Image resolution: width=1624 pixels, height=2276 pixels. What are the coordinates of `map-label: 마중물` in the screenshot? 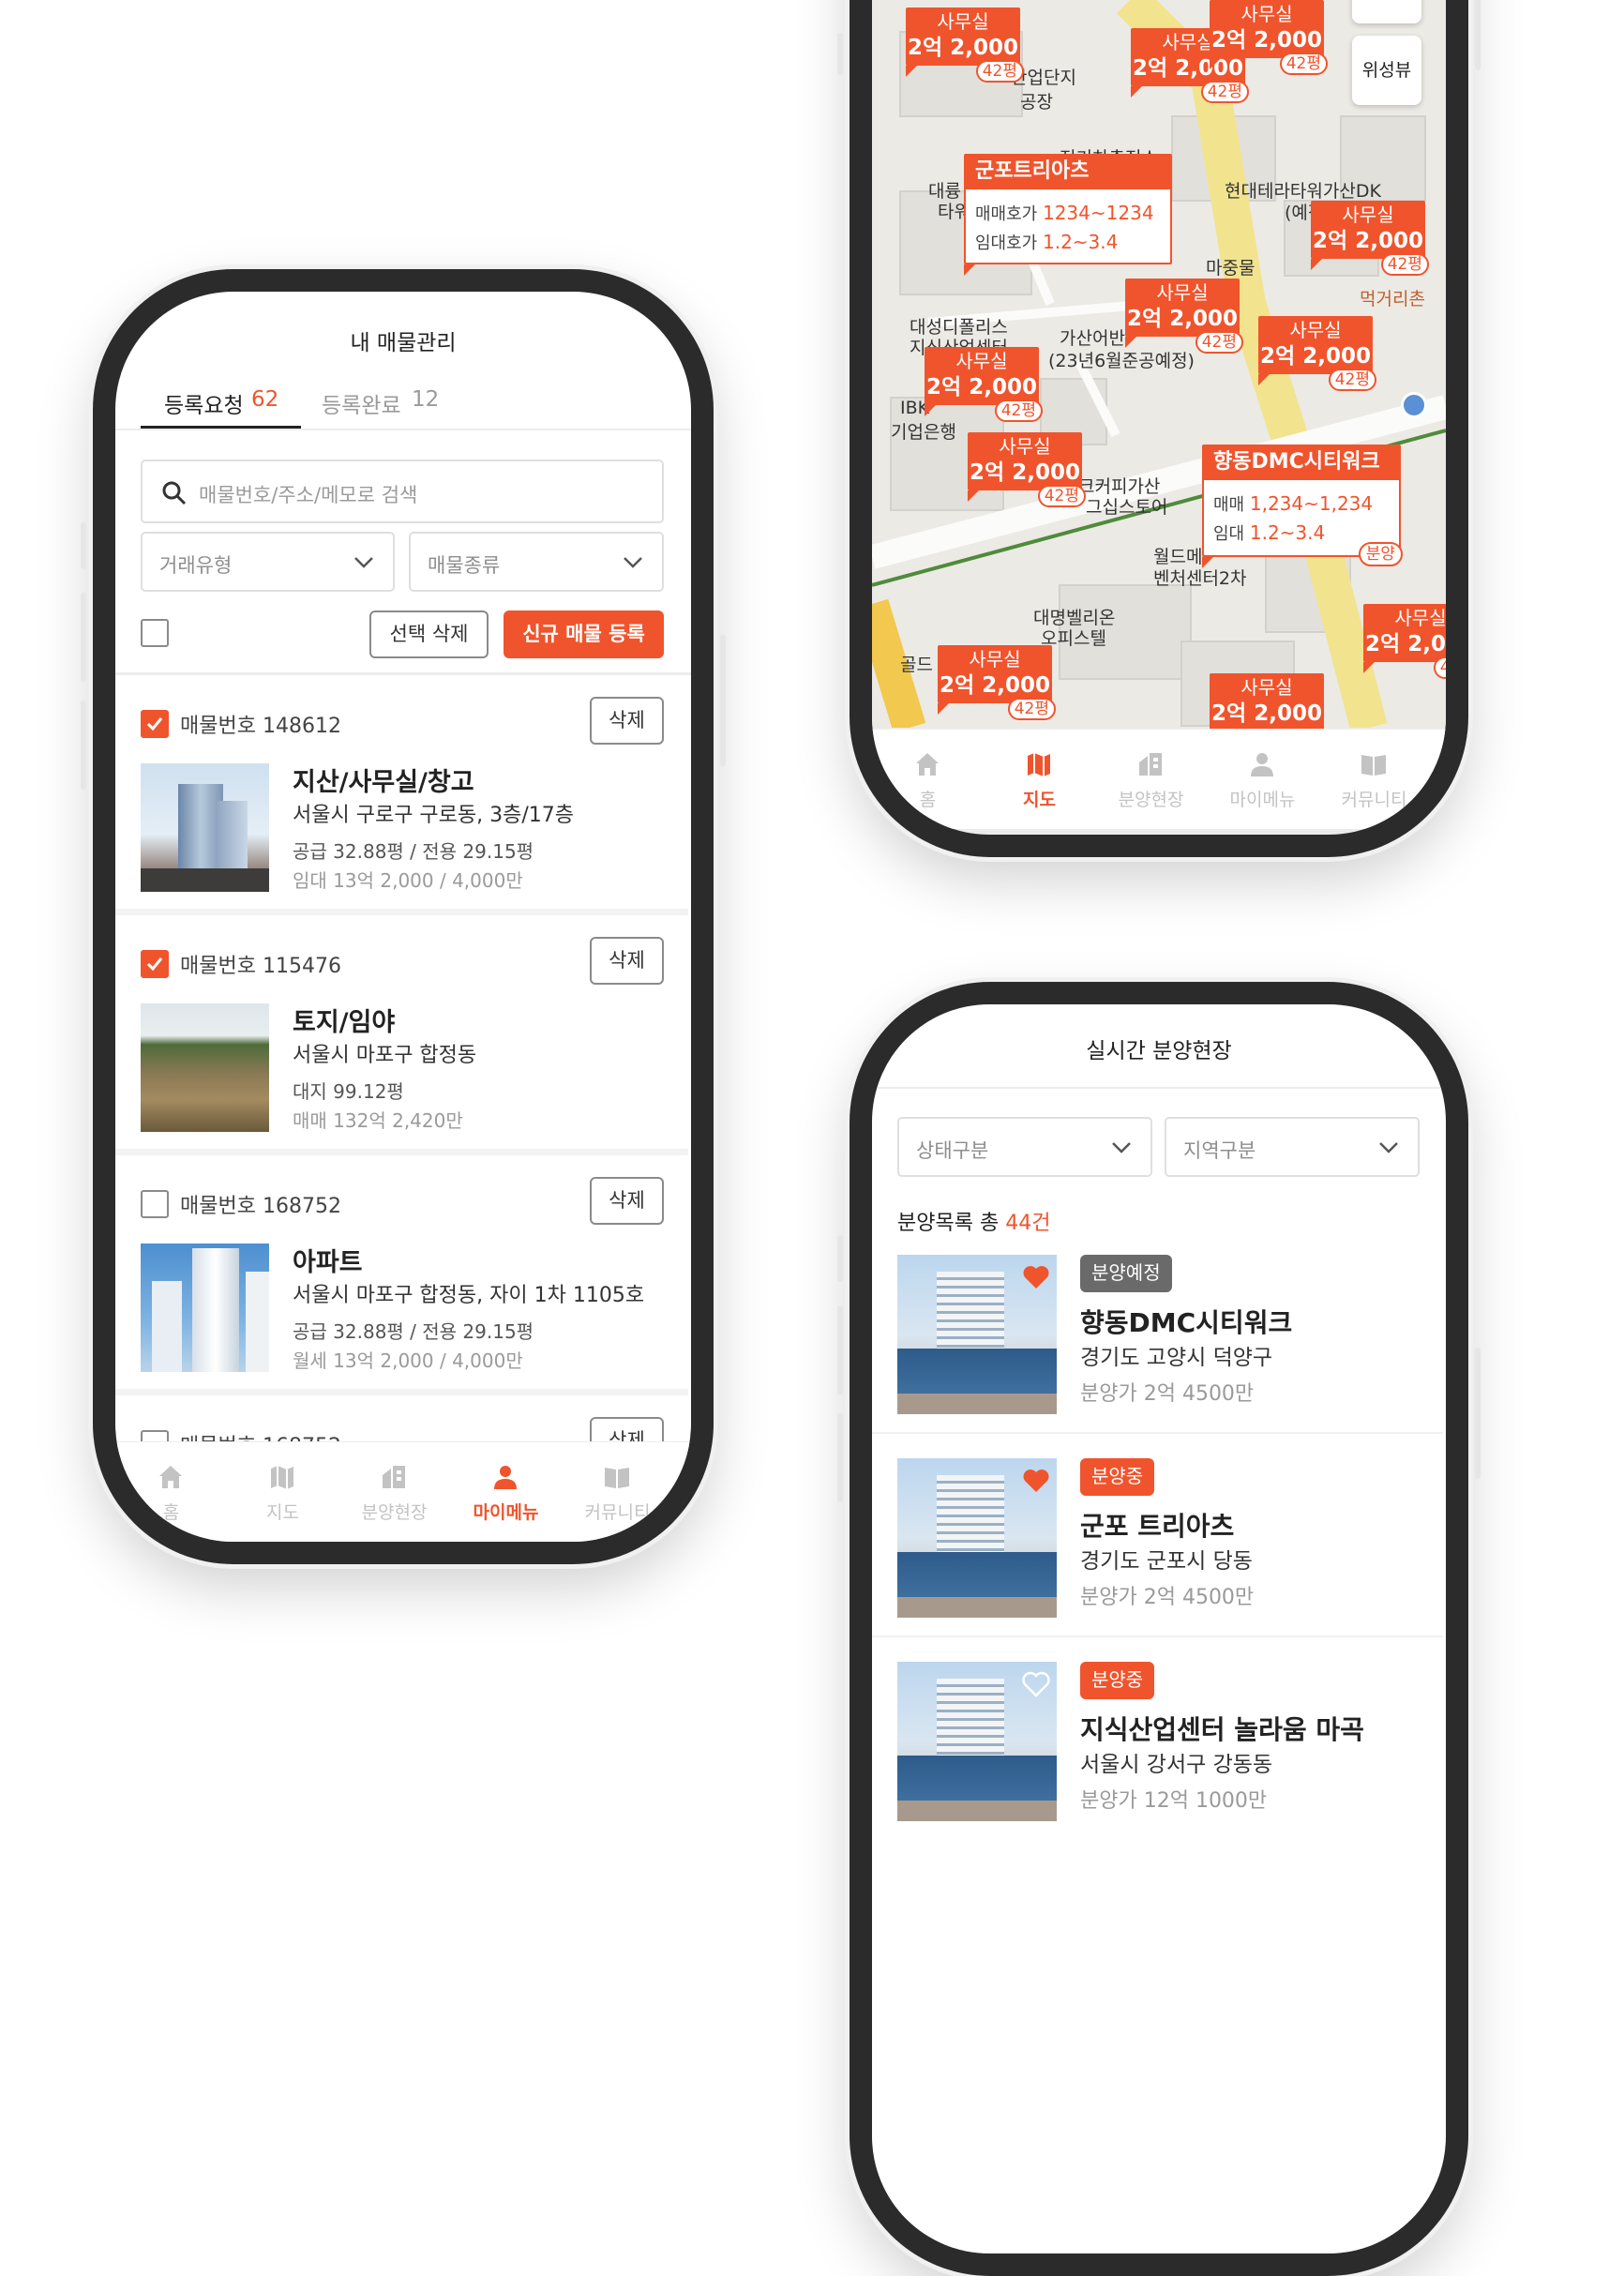 It's located at (1231, 268).